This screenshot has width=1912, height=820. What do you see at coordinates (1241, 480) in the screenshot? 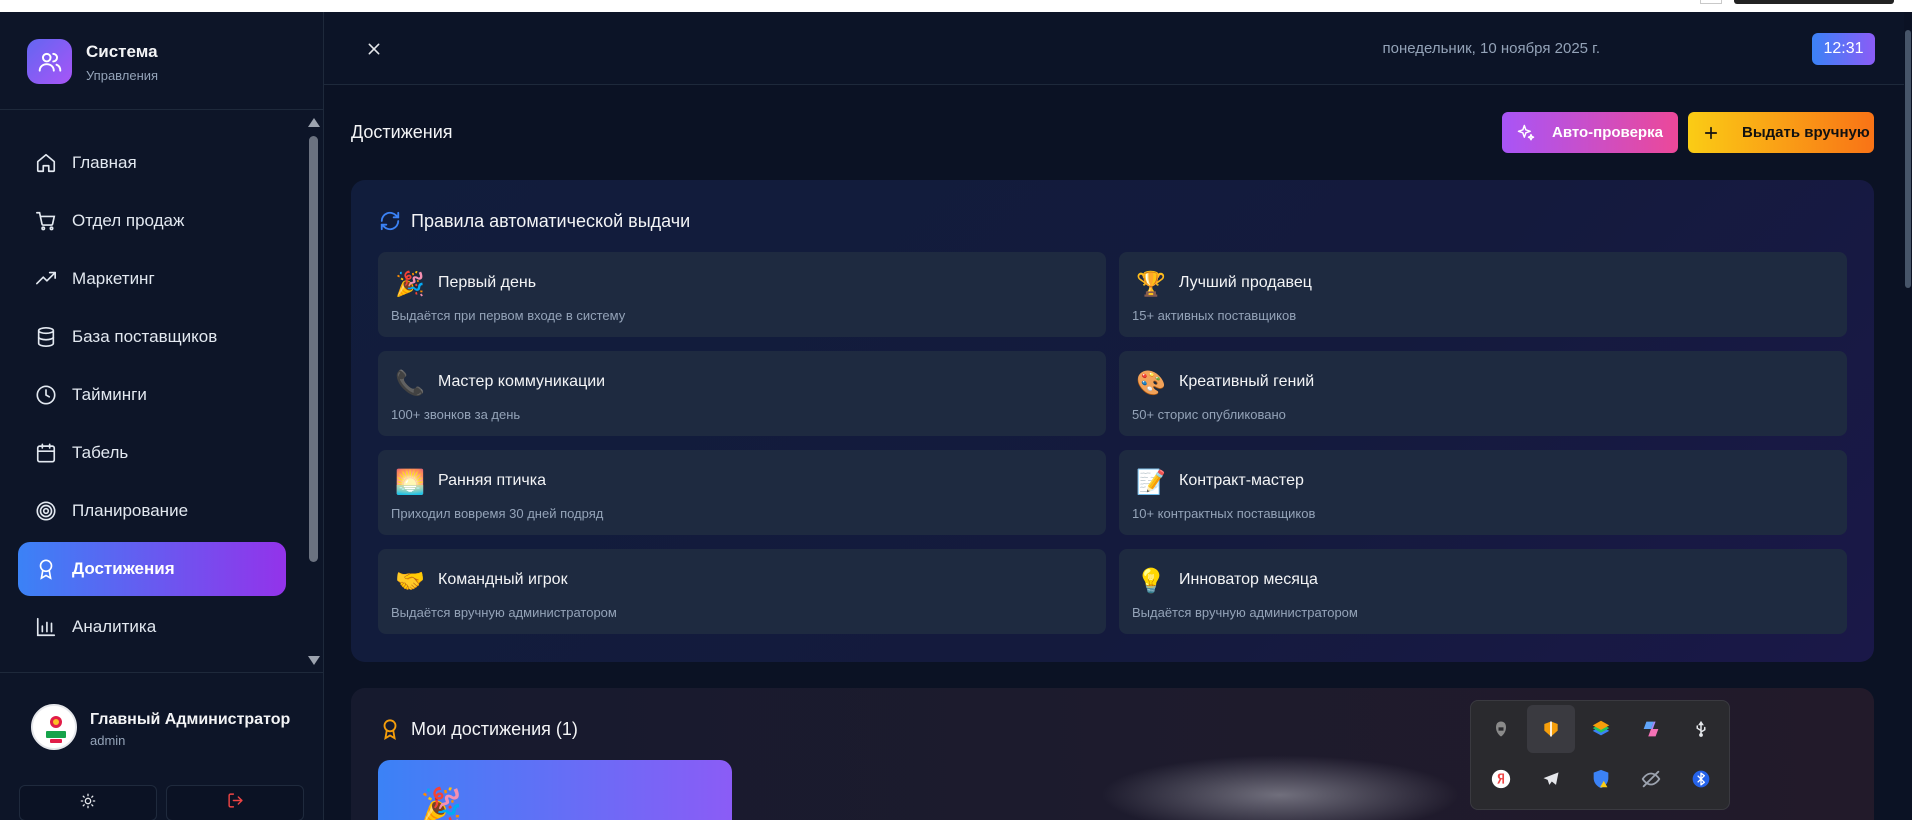
I see `rule-title: Контракт-мастер` at bounding box center [1241, 480].